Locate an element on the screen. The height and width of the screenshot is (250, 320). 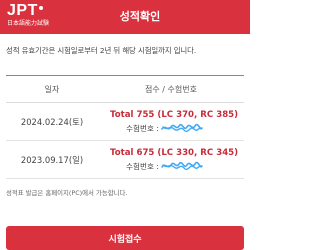
total-score: Total 755 (LC 370, RC 385) is located at coordinates (174, 114).